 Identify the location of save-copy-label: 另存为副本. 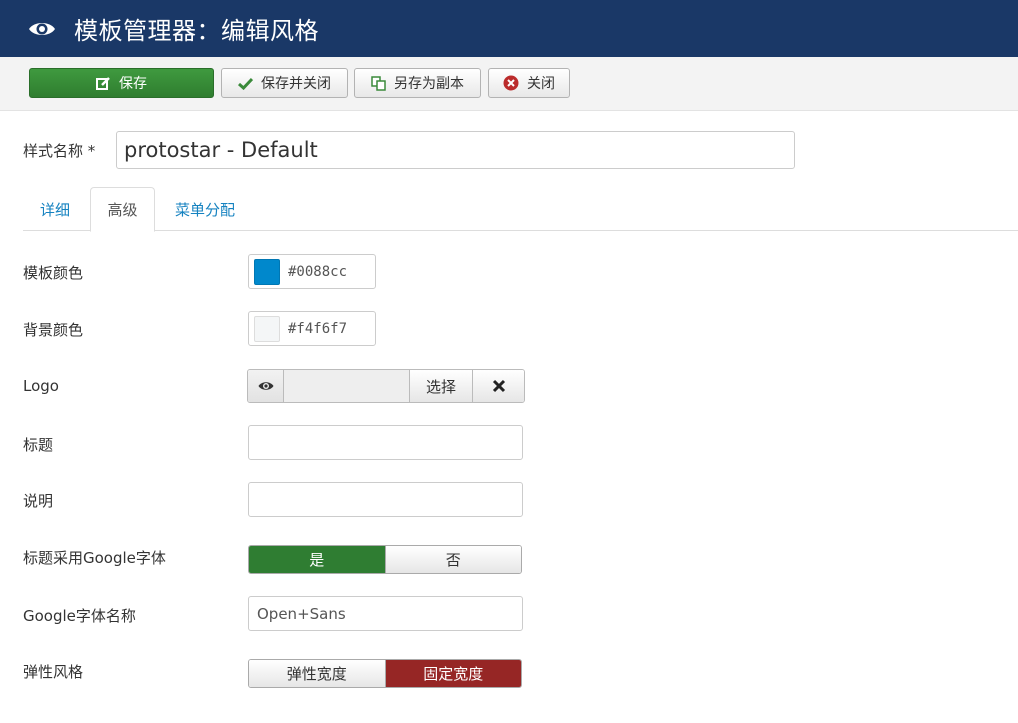
(429, 84).